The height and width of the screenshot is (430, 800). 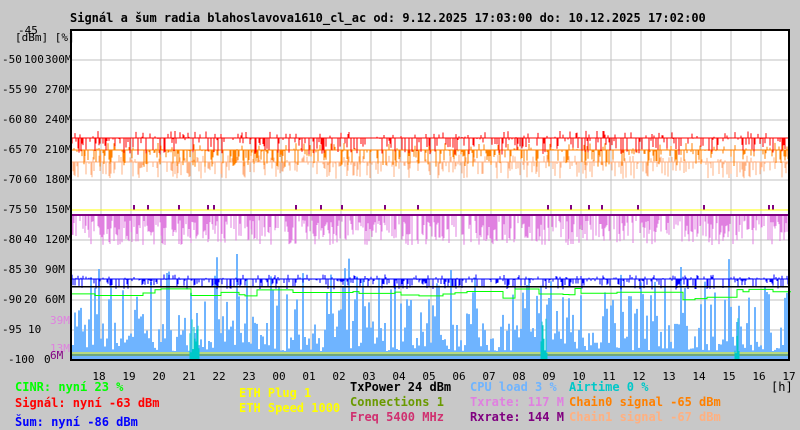 What do you see at coordinates (128, 376) in the screenshot?
I see `x-tick-label: 19` at bounding box center [128, 376].